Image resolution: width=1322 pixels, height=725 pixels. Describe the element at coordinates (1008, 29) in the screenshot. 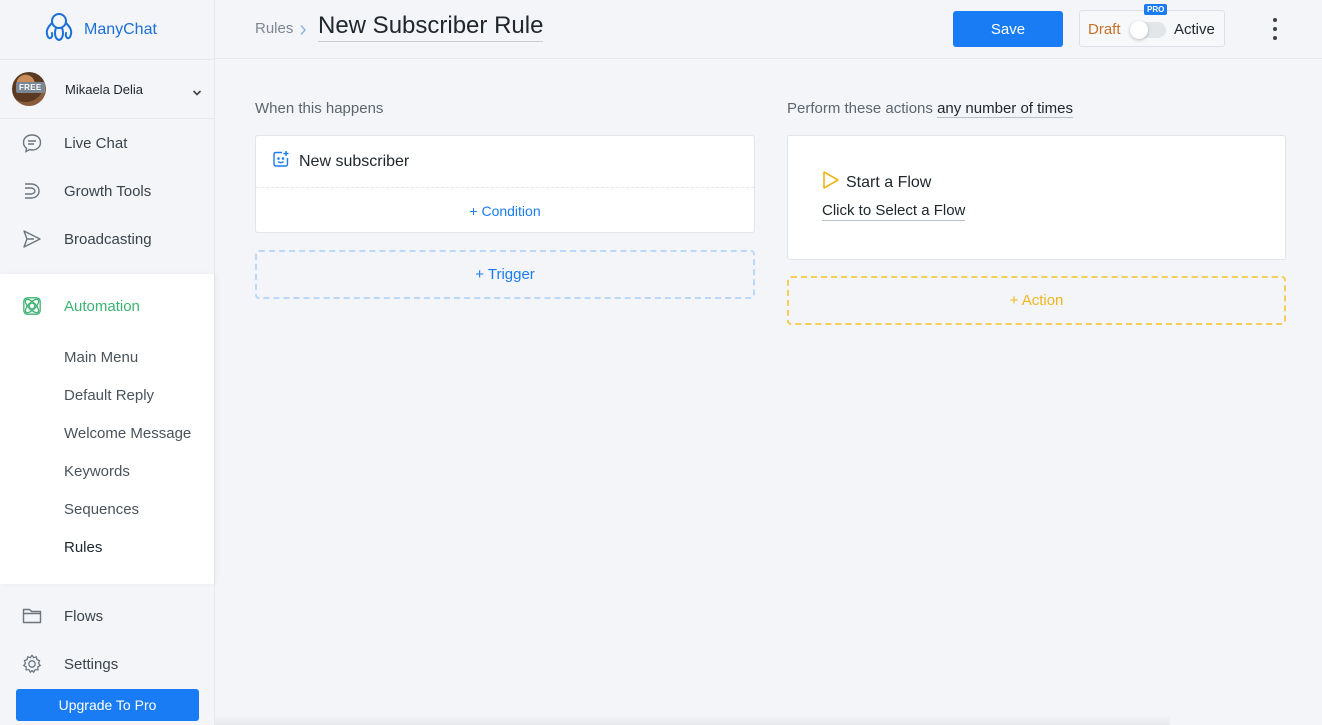

I see `save-button: Save` at that location.